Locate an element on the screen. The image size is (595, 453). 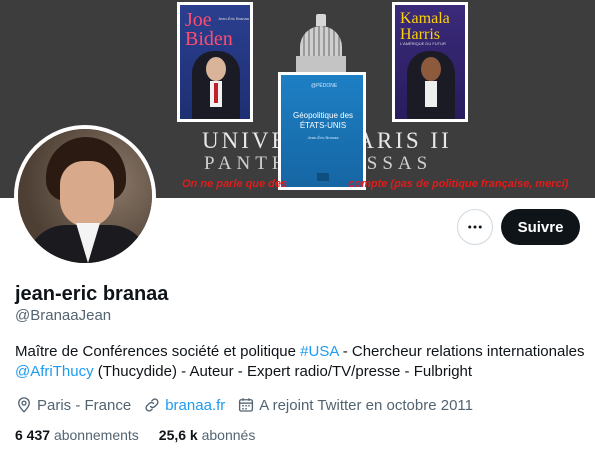
book-cover-harris: Kamala Harris L'AMÉRIQUE DU FUTUR is located at coordinates (430, 62).